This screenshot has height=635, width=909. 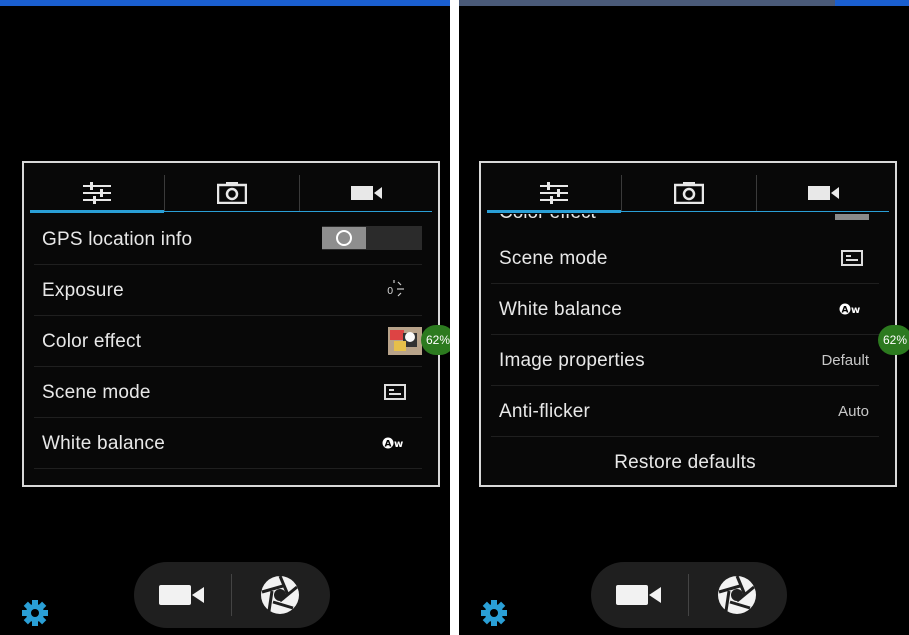 What do you see at coordinates (685, 411) in the screenshot?
I see `setting-row-anti-flicker: Anti-flicker Auto` at bounding box center [685, 411].